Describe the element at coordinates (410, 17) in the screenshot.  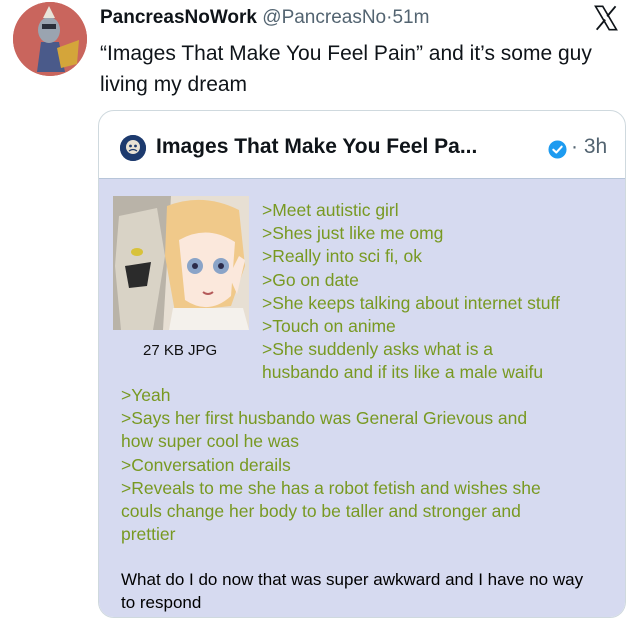
I see `tweet-time: 51m` at that location.